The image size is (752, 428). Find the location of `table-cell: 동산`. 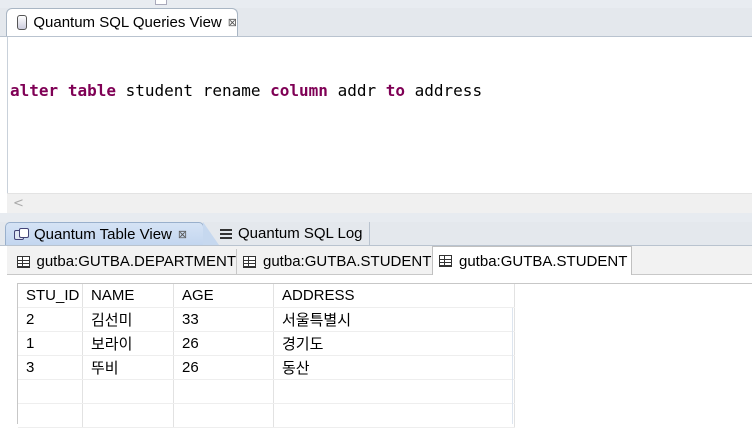

table-cell: 동산 is located at coordinates (394, 367).